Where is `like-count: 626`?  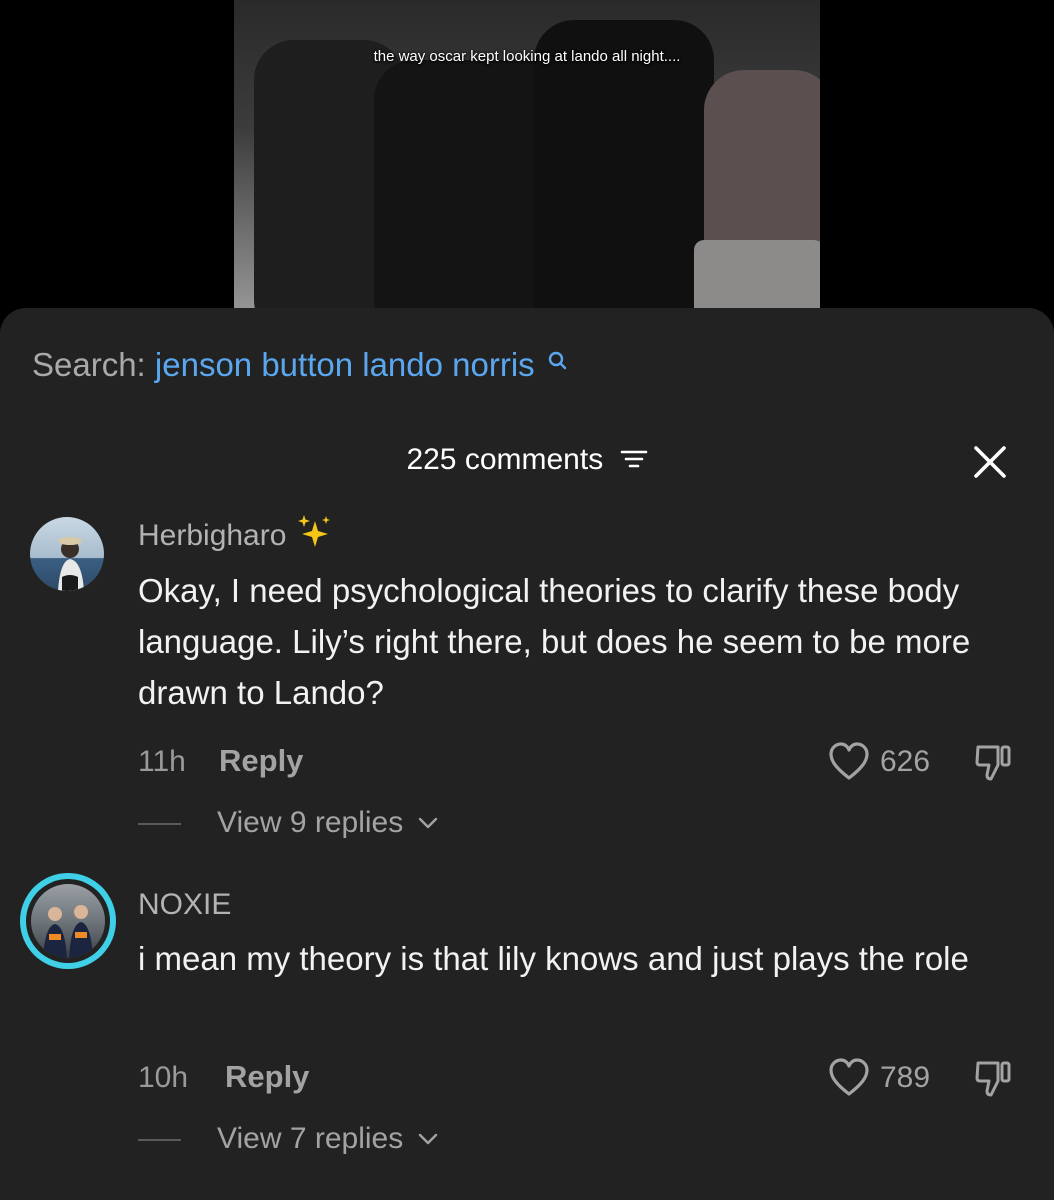 like-count: 626 is located at coordinates (905, 761).